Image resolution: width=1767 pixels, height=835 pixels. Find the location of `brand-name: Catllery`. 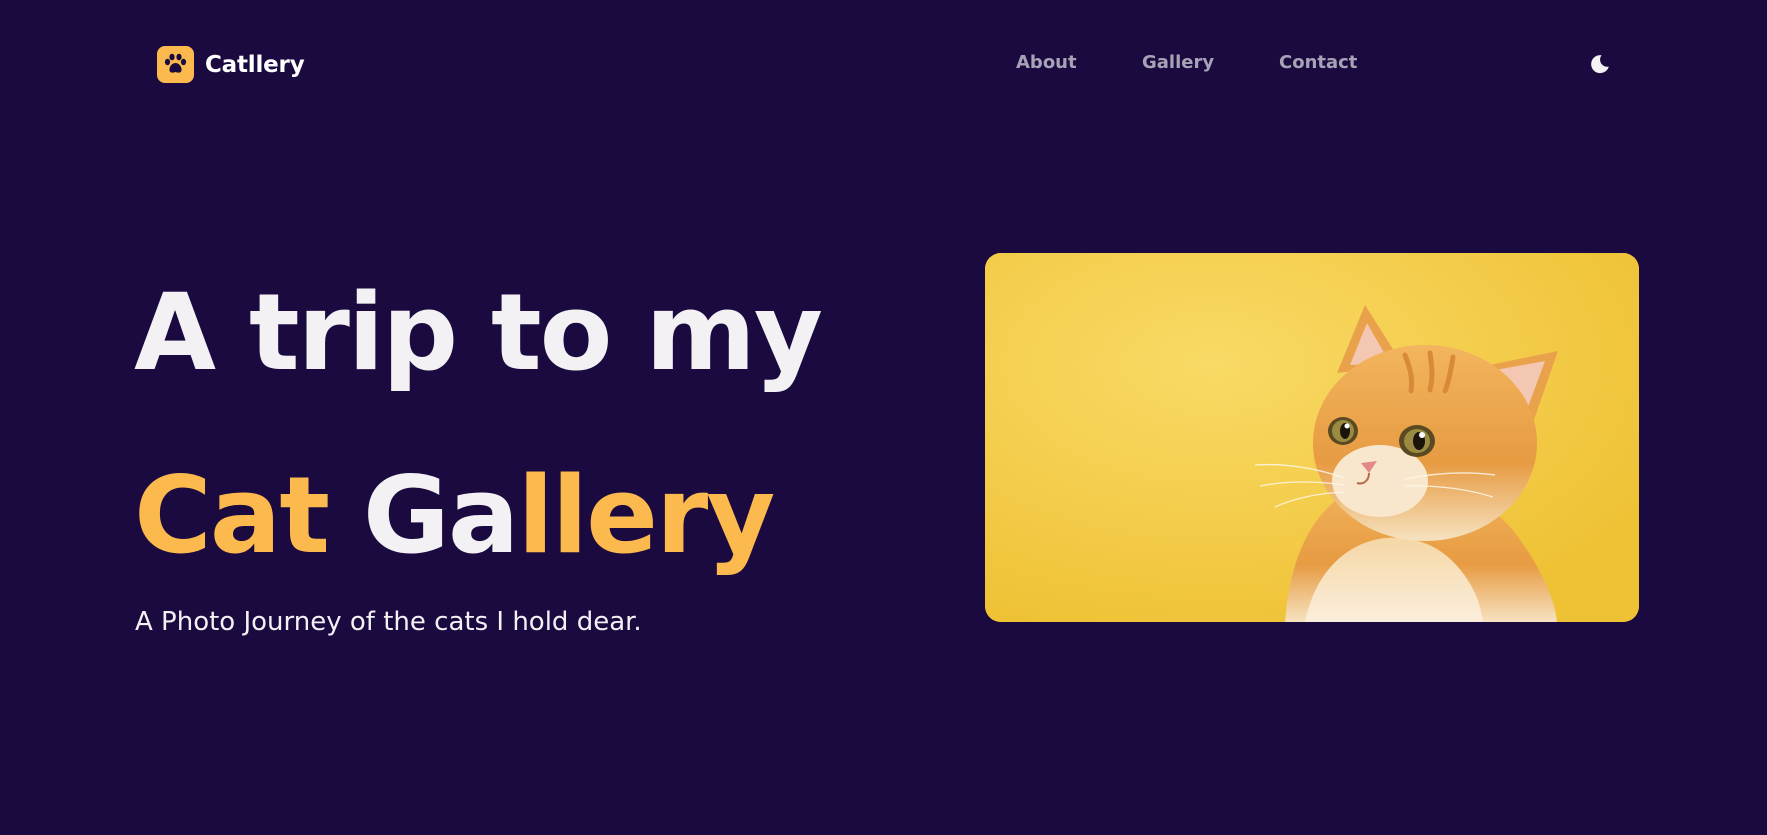

brand-name: Catllery is located at coordinates (255, 64).